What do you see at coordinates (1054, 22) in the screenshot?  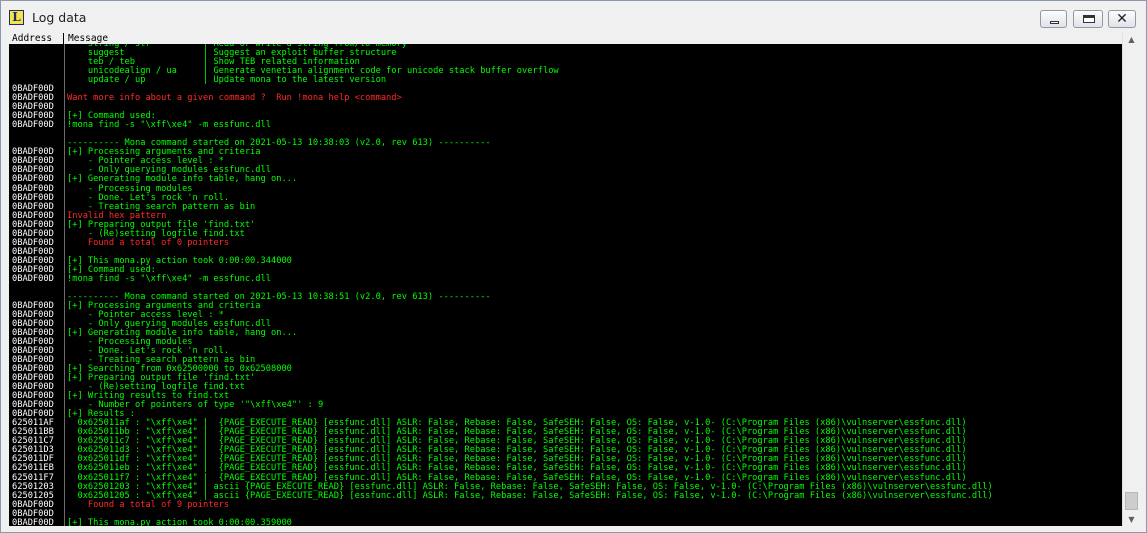 I see `minimize-icon` at bounding box center [1054, 22].